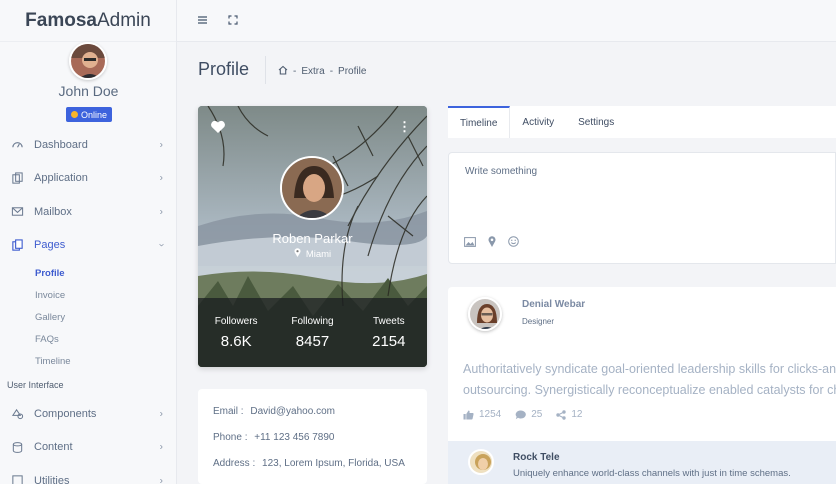 The height and width of the screenshot is (484, 836). I want to click on submenu-item-timeline: Timeline, so click(106, 362).